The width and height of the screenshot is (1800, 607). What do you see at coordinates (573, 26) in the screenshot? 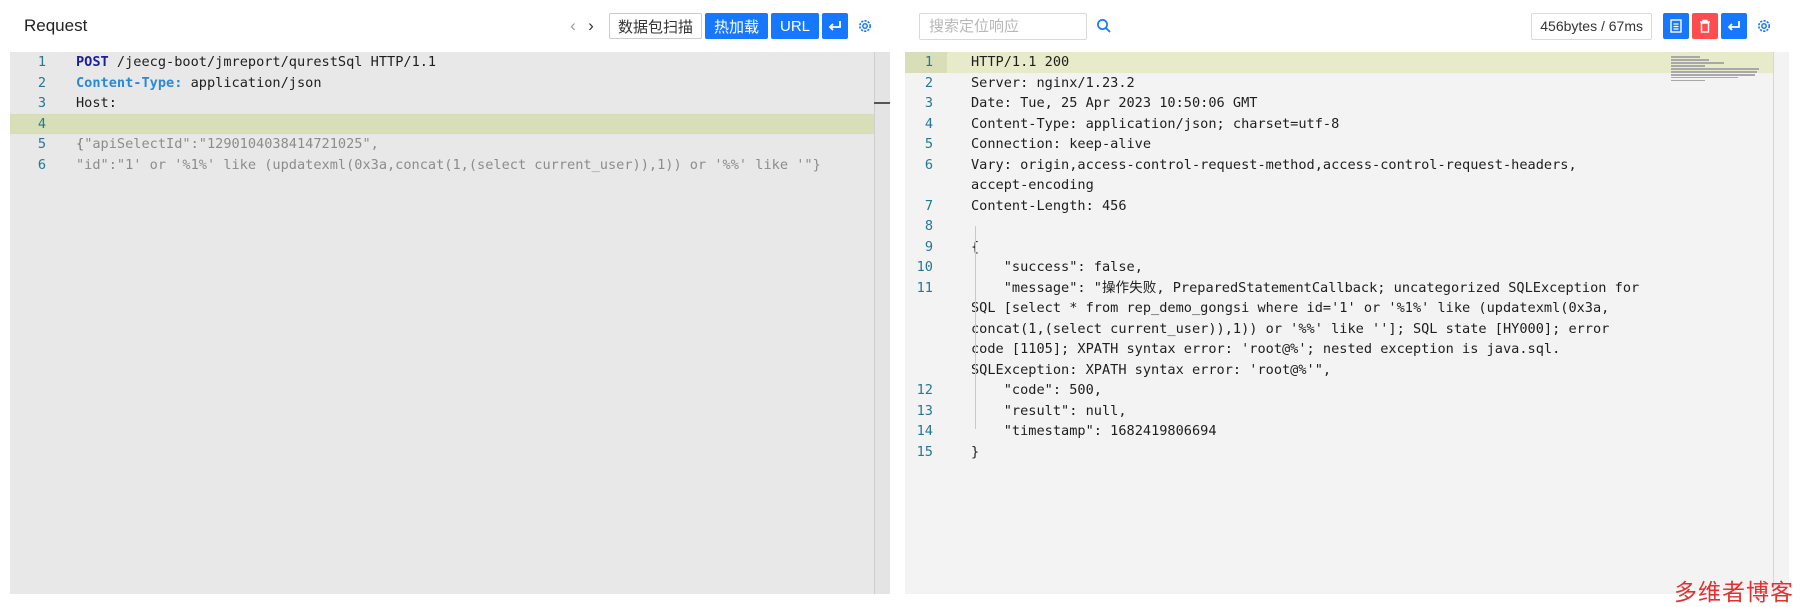
I see `chevron-left-icon: ‹` at bounding box center [573, 26].